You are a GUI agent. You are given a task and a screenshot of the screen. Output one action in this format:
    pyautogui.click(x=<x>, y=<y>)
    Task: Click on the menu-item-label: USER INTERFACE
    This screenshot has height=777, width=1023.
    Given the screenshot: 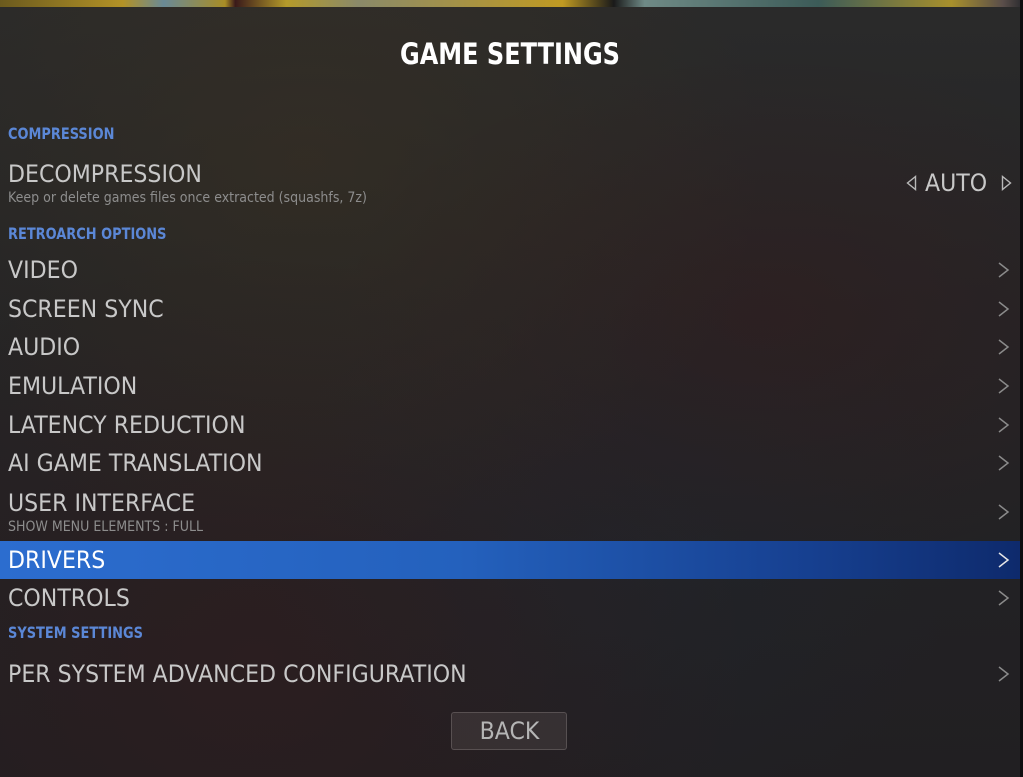 What is the action you would take?
    pyautogui.click(x=102, y=502)
    